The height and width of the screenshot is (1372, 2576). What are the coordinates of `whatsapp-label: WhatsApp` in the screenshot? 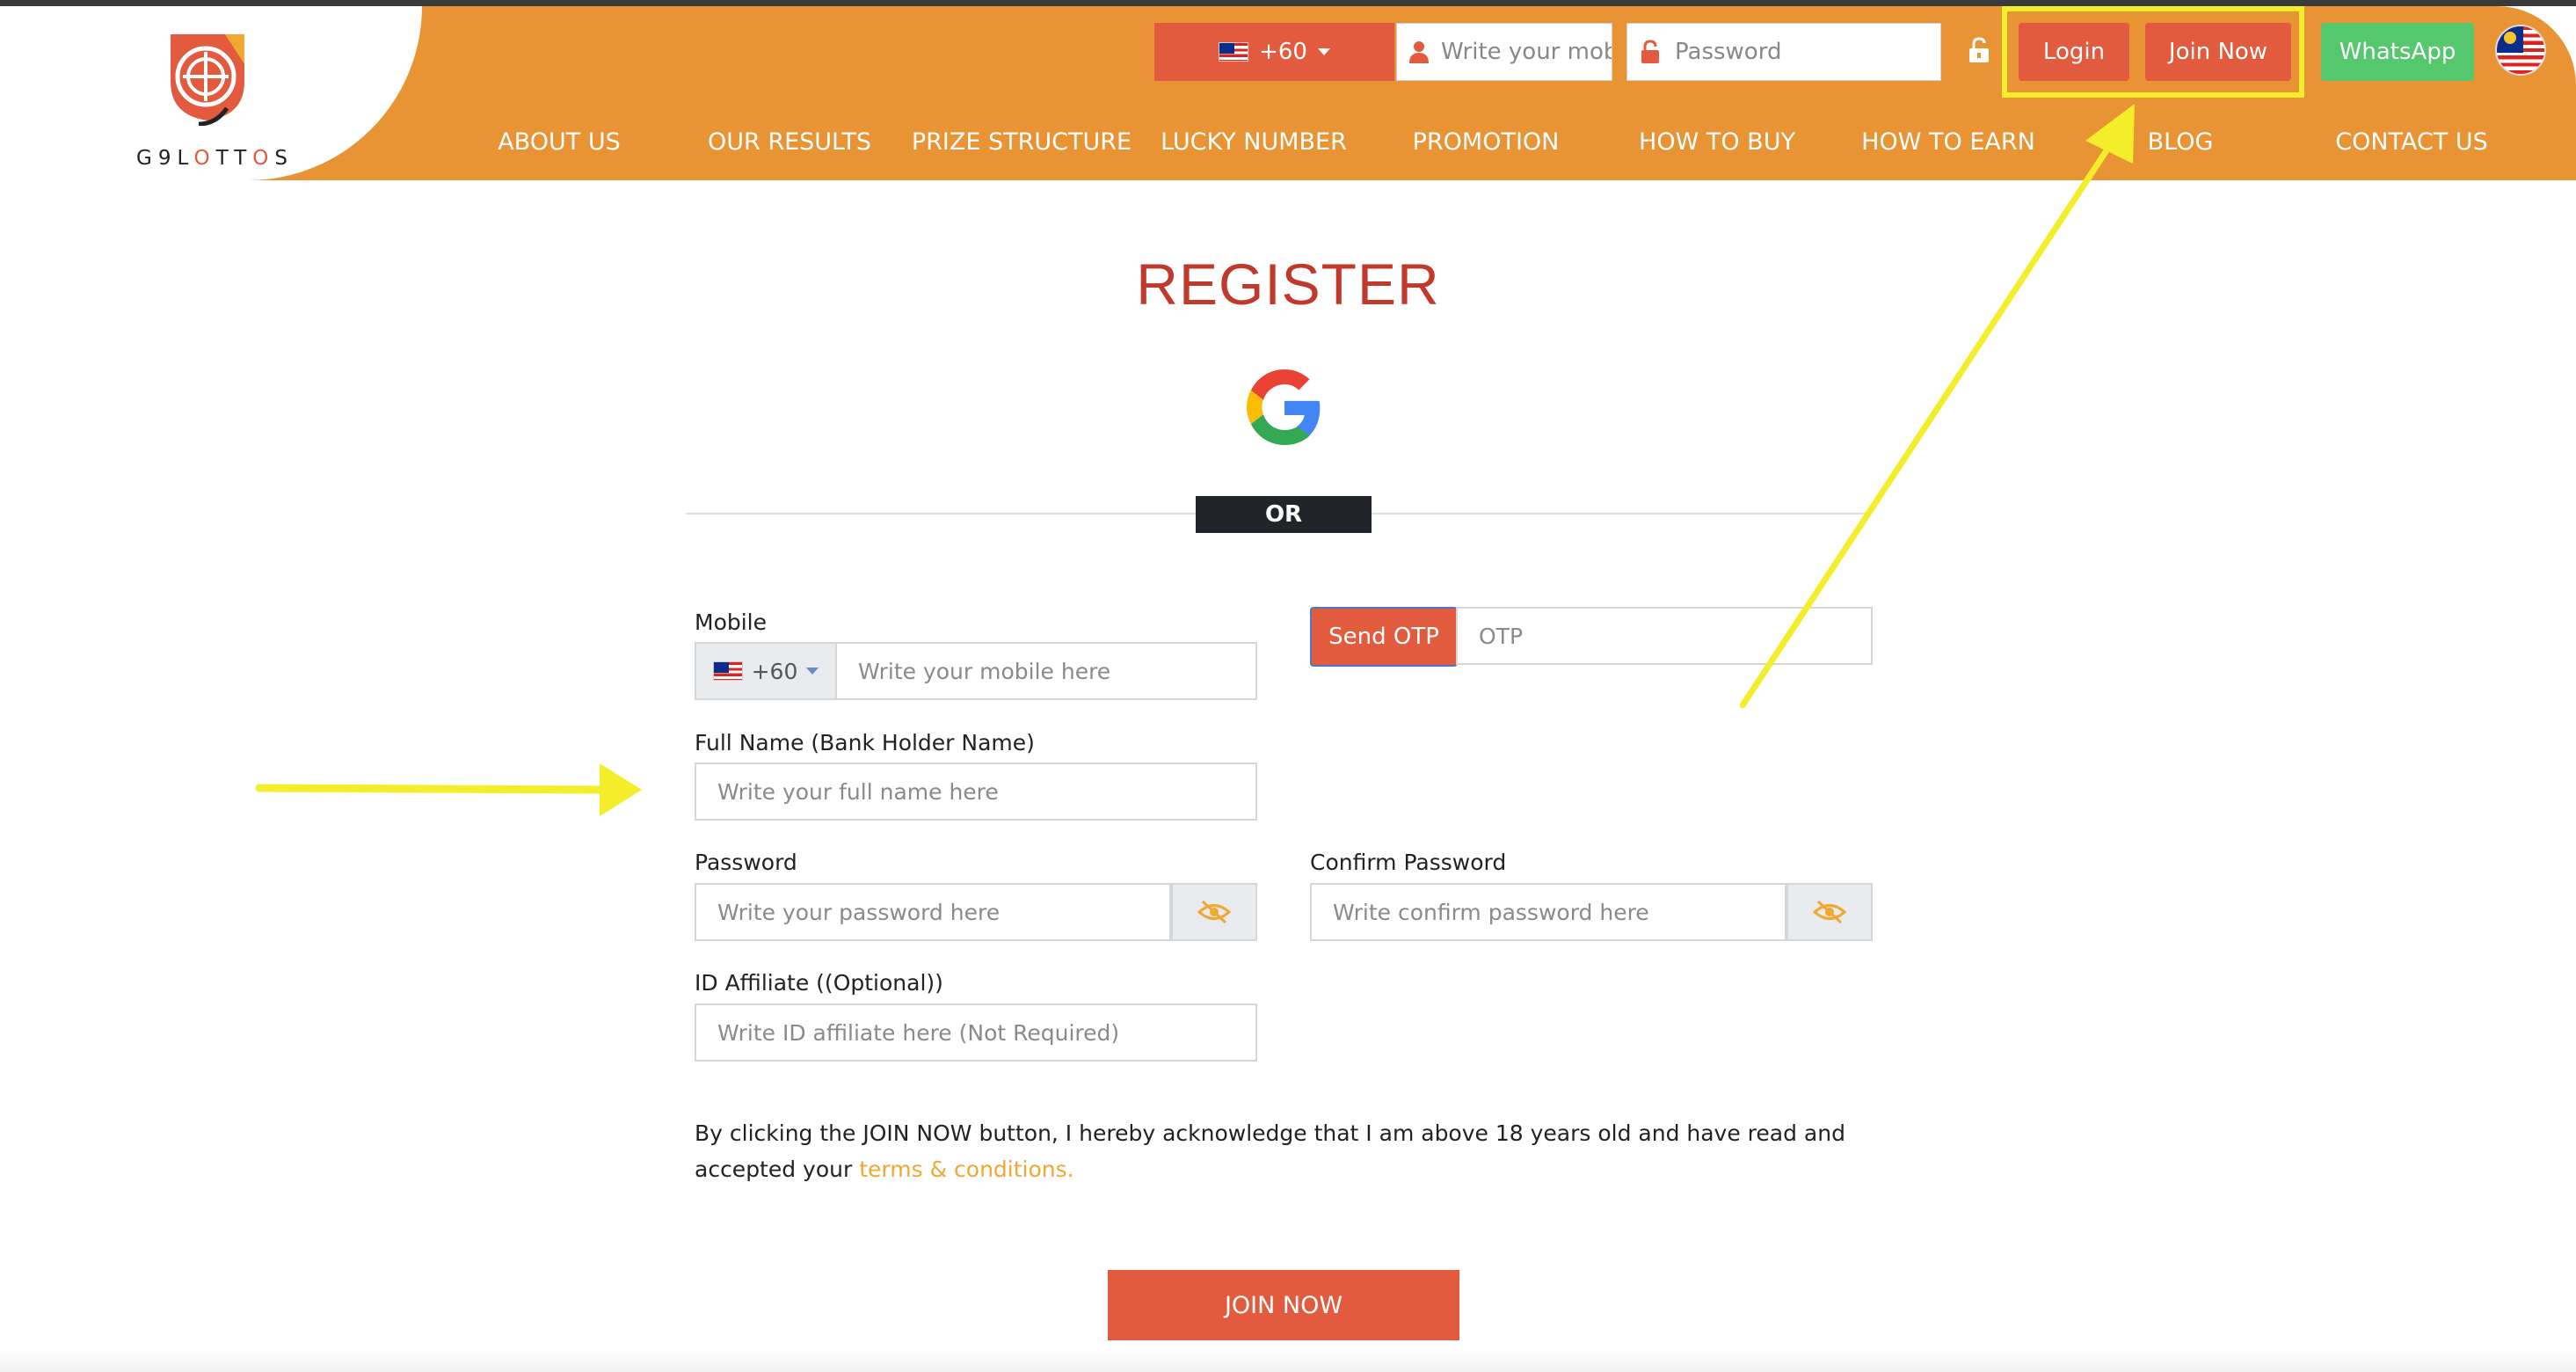 It's located at (2397, 52).